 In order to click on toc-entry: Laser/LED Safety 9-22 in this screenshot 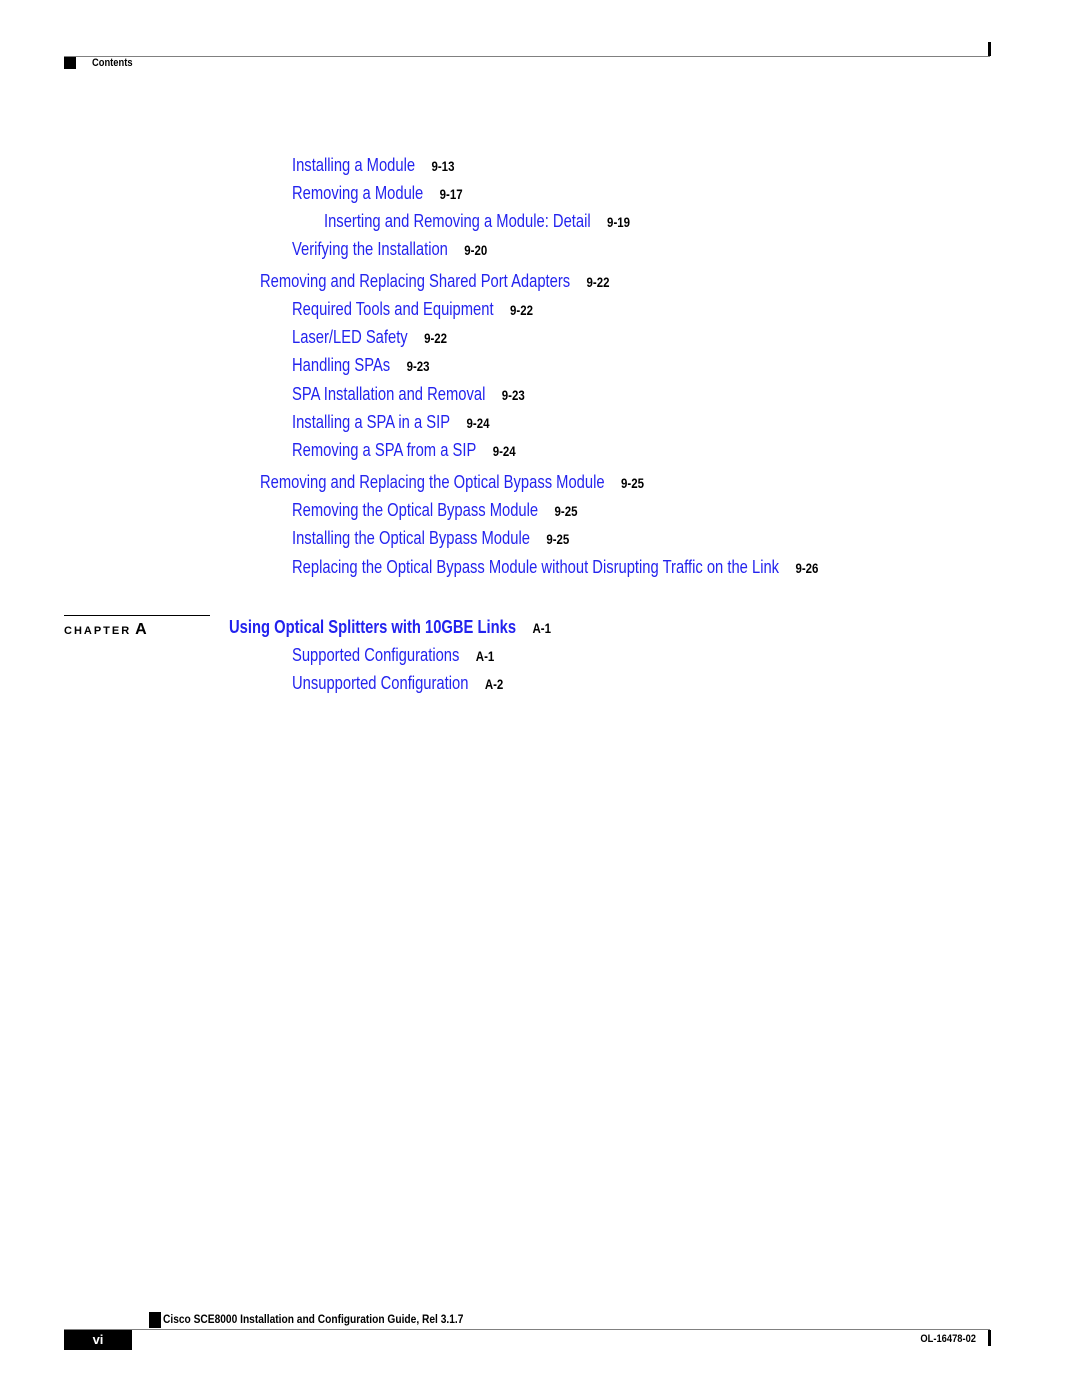, I will do `click(369, 337)`.